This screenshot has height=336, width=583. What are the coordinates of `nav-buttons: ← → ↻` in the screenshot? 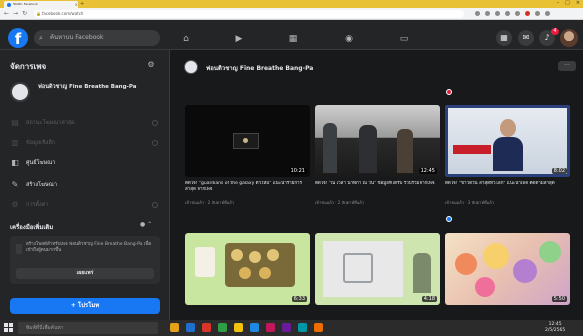 It's located at (15, 14).